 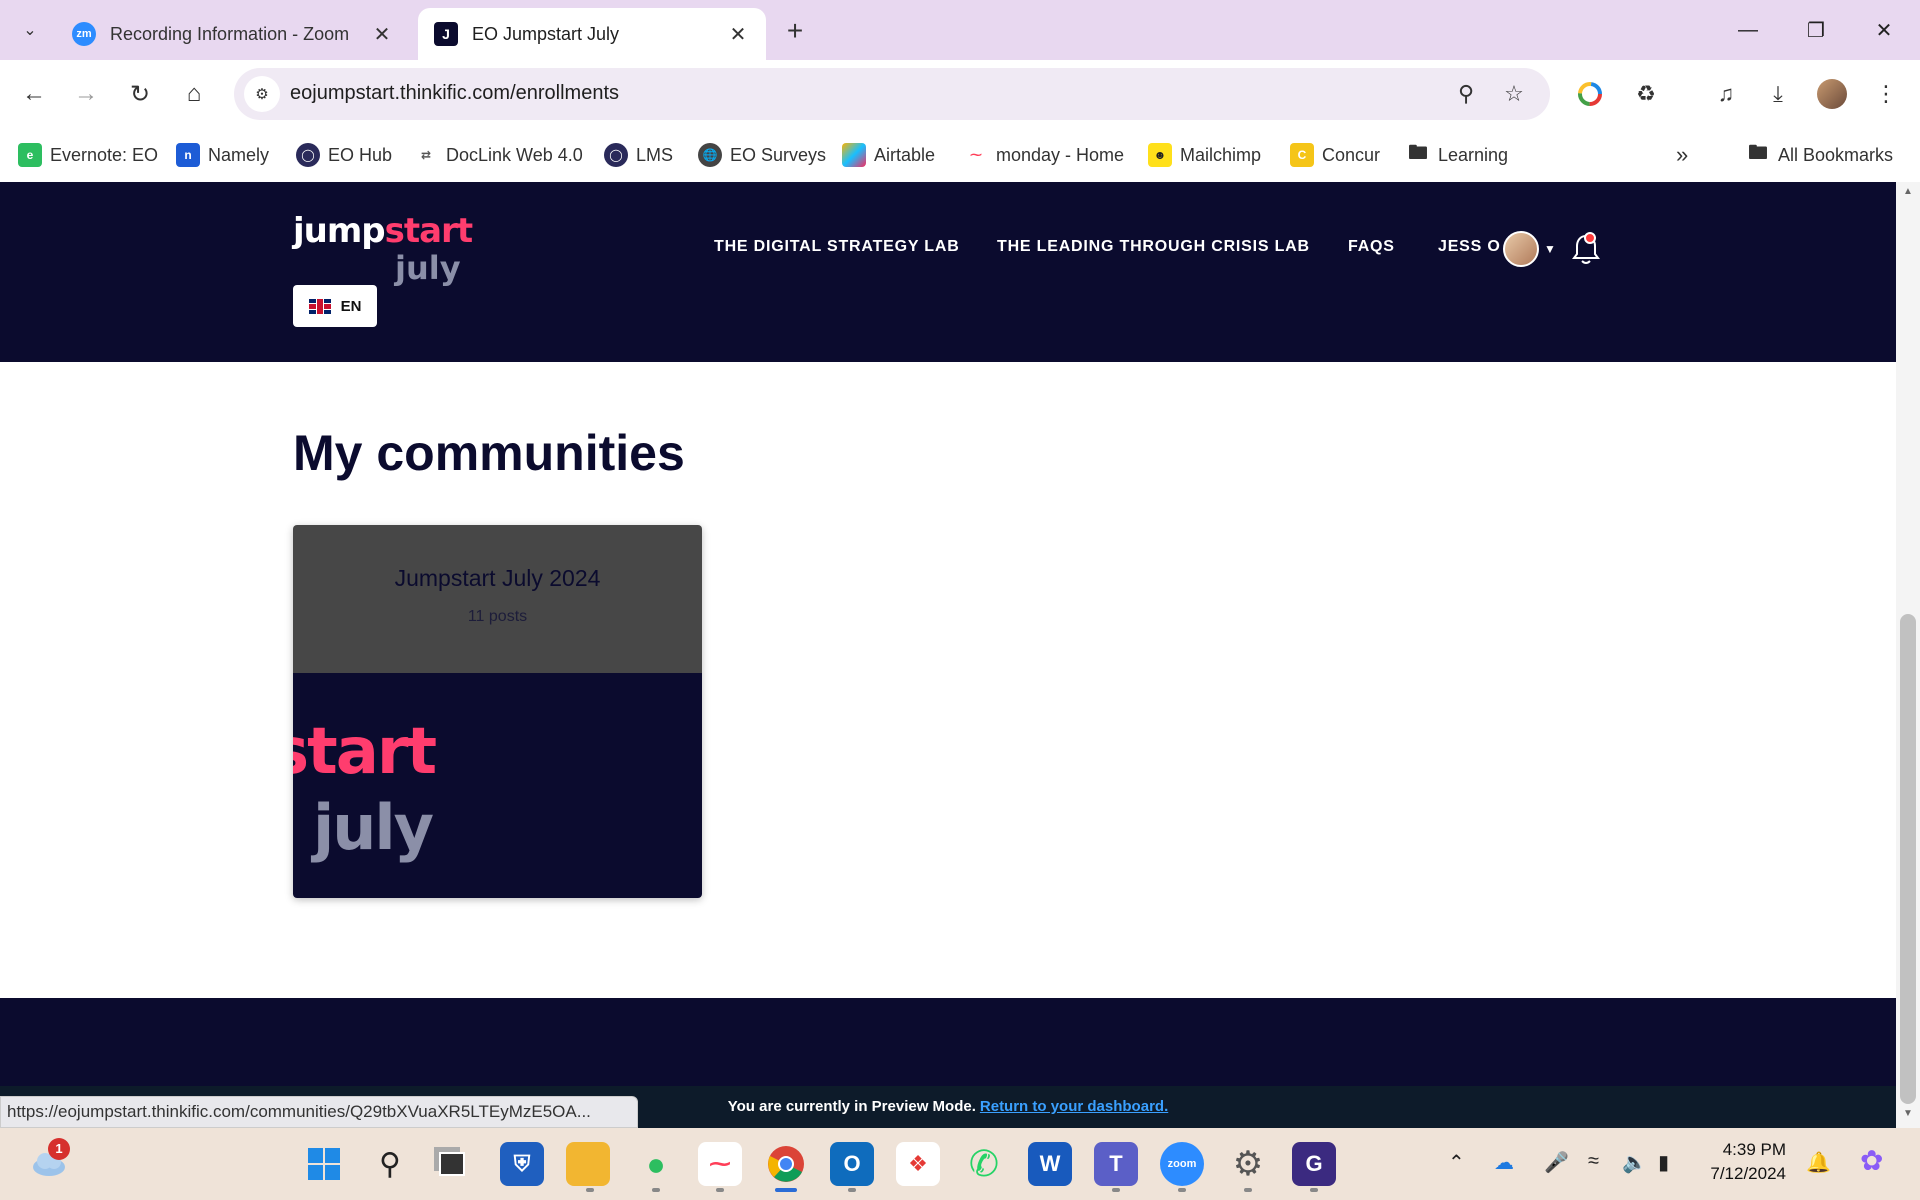 What do you see at coordinates (1521, 249) in the screenshot?
I see `avatar` at bounding box center [1521, 249].